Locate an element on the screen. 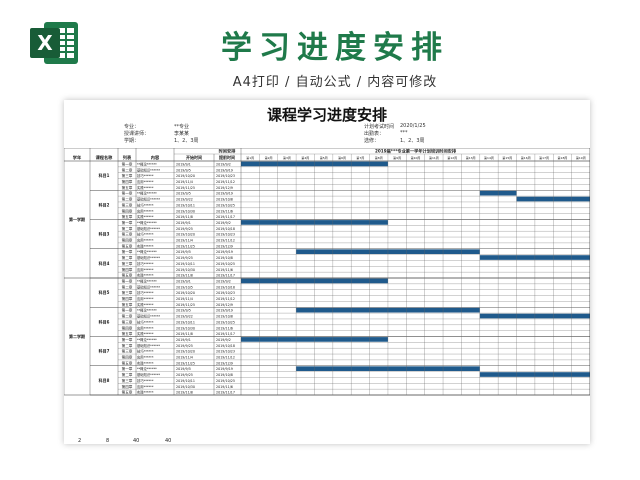  info-term-label: 学期： is located at coordinates (132, 141).